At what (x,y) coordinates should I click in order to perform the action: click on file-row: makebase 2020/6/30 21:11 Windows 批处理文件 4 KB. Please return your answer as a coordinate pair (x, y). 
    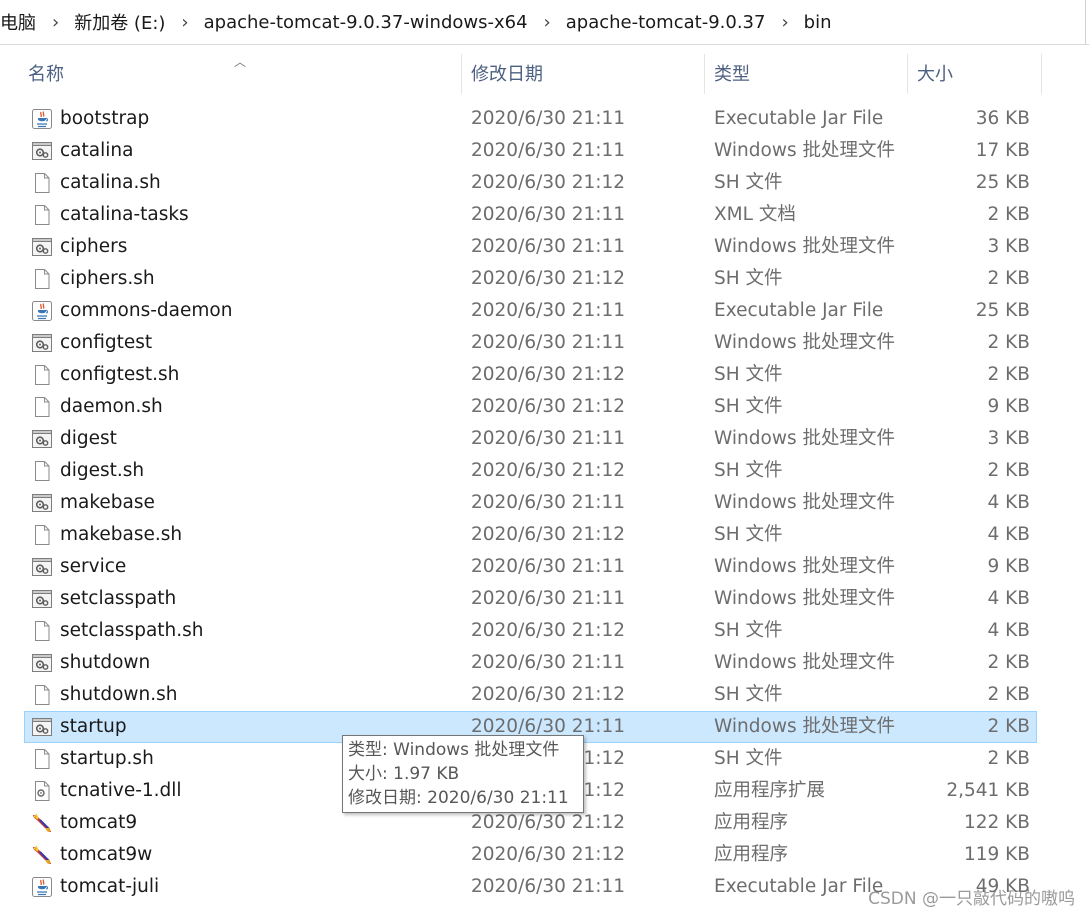
    Looking at the image, I should click on (530, 503).